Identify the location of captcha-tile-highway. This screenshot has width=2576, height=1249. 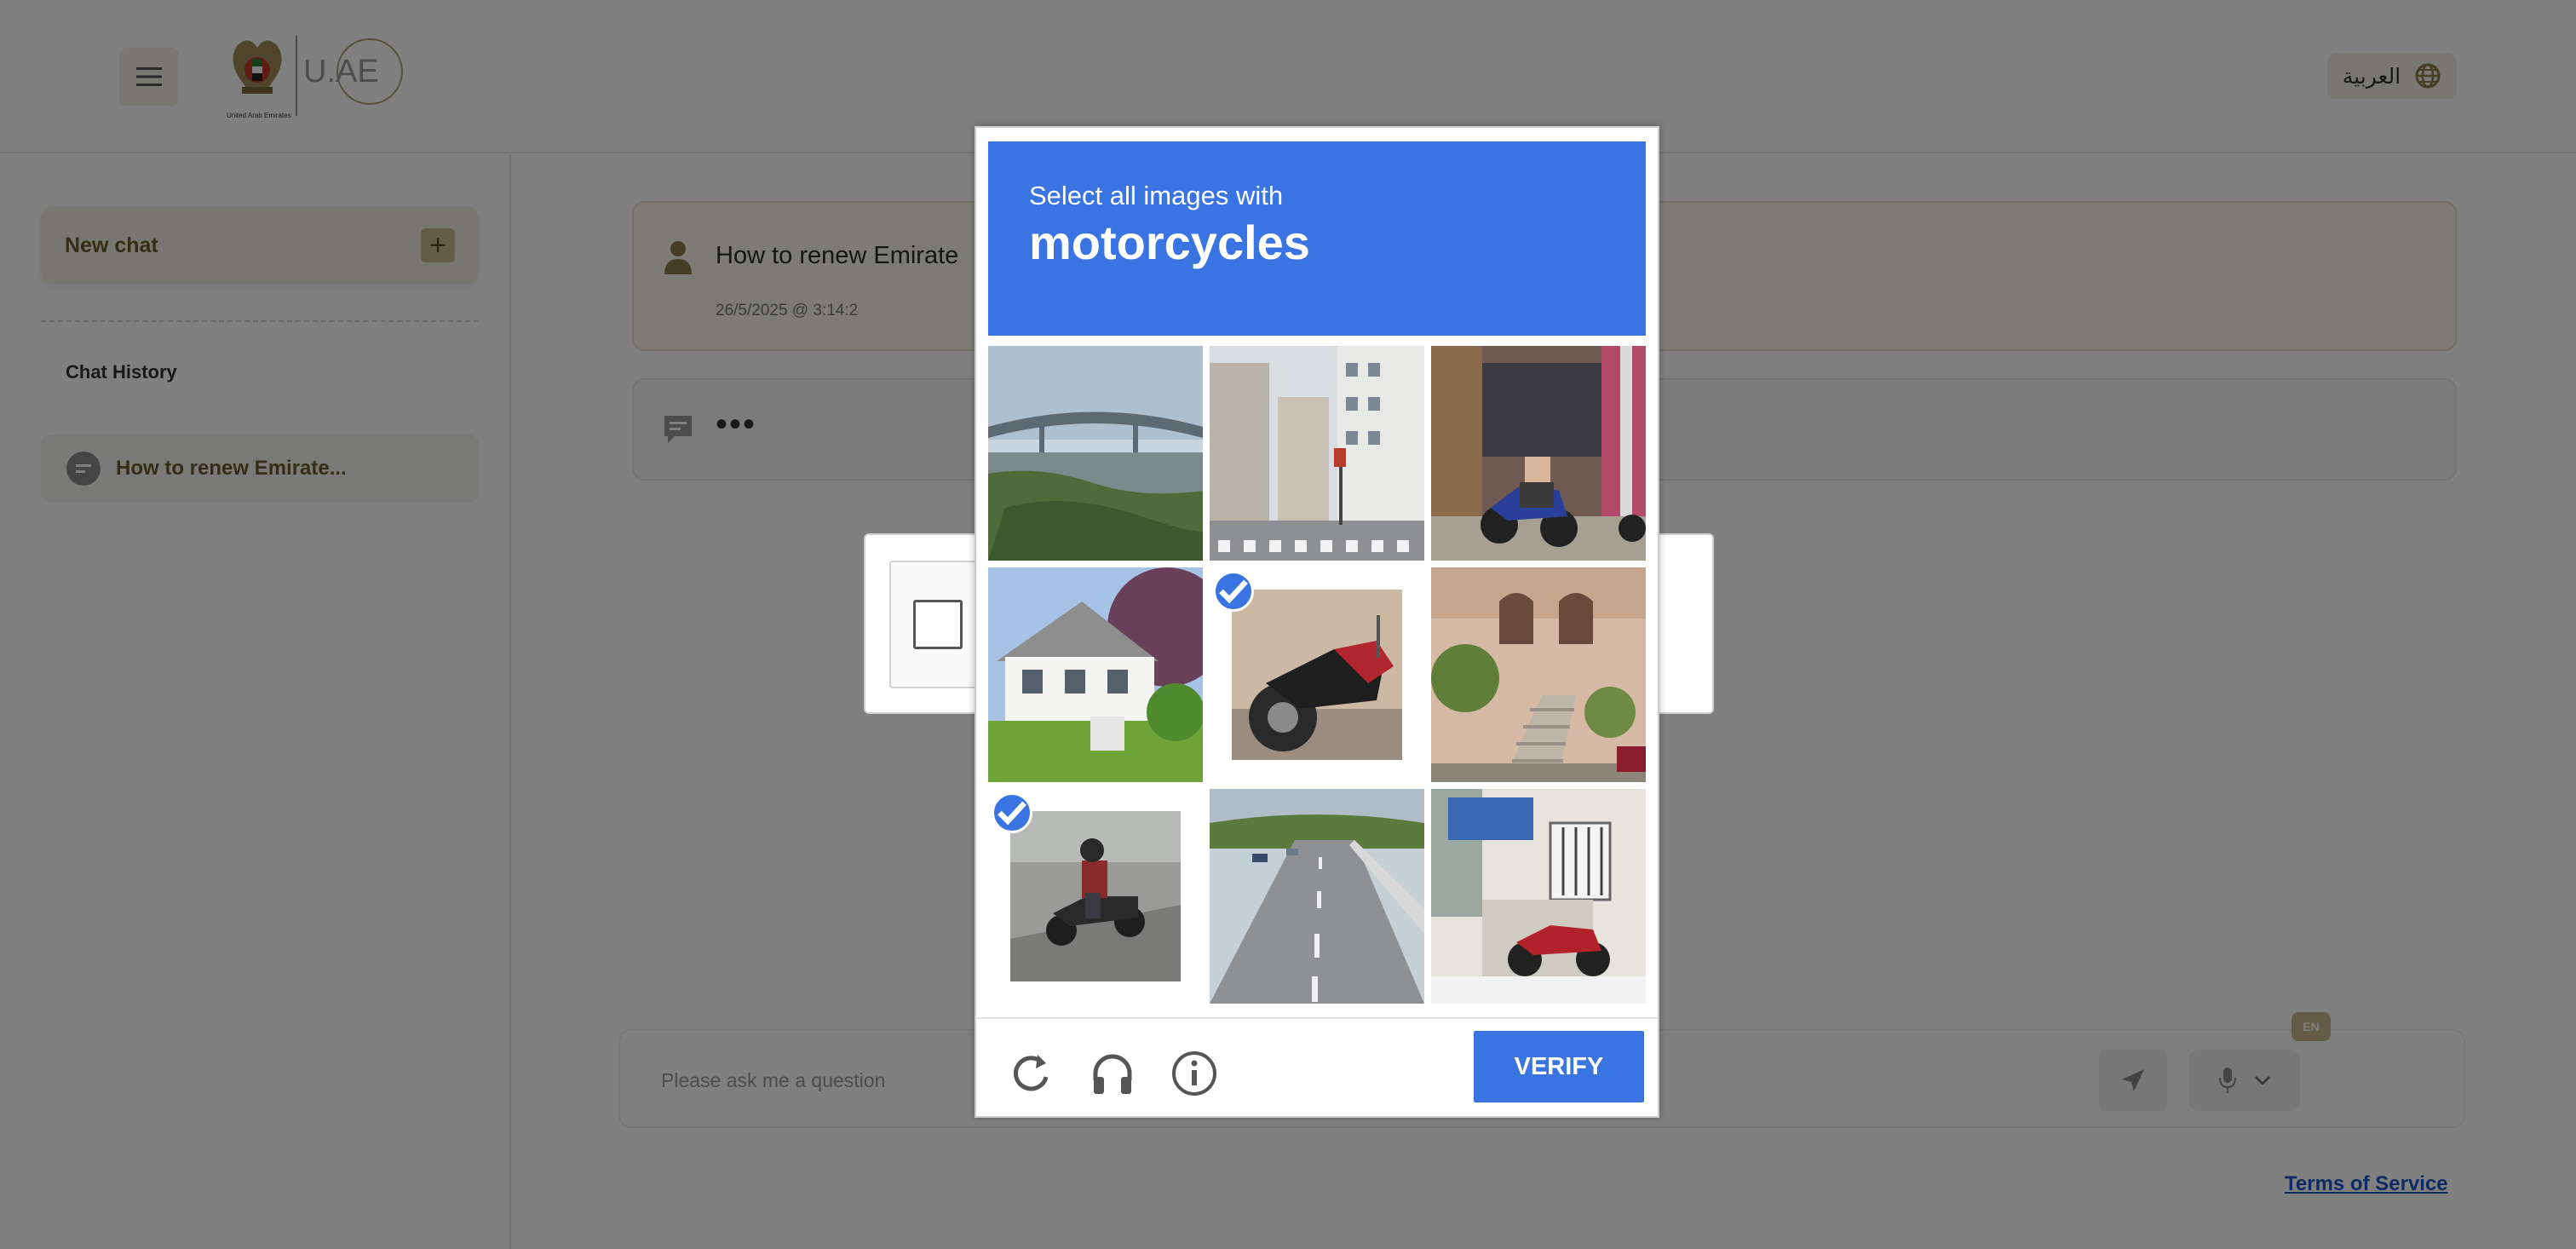
(1317, 896).